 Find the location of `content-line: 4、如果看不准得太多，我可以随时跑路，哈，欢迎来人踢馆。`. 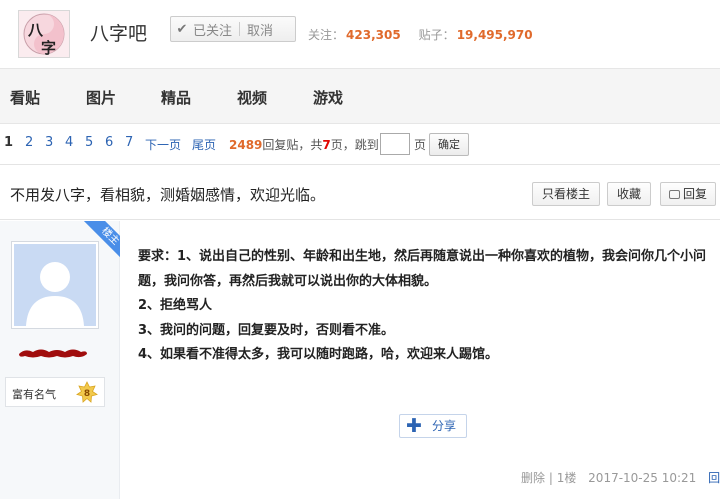

content-line: 4、如果看不准得太多，我可以随时跑路，哈，欢迎来人踢馆。 is located at coordinates (318, 354).